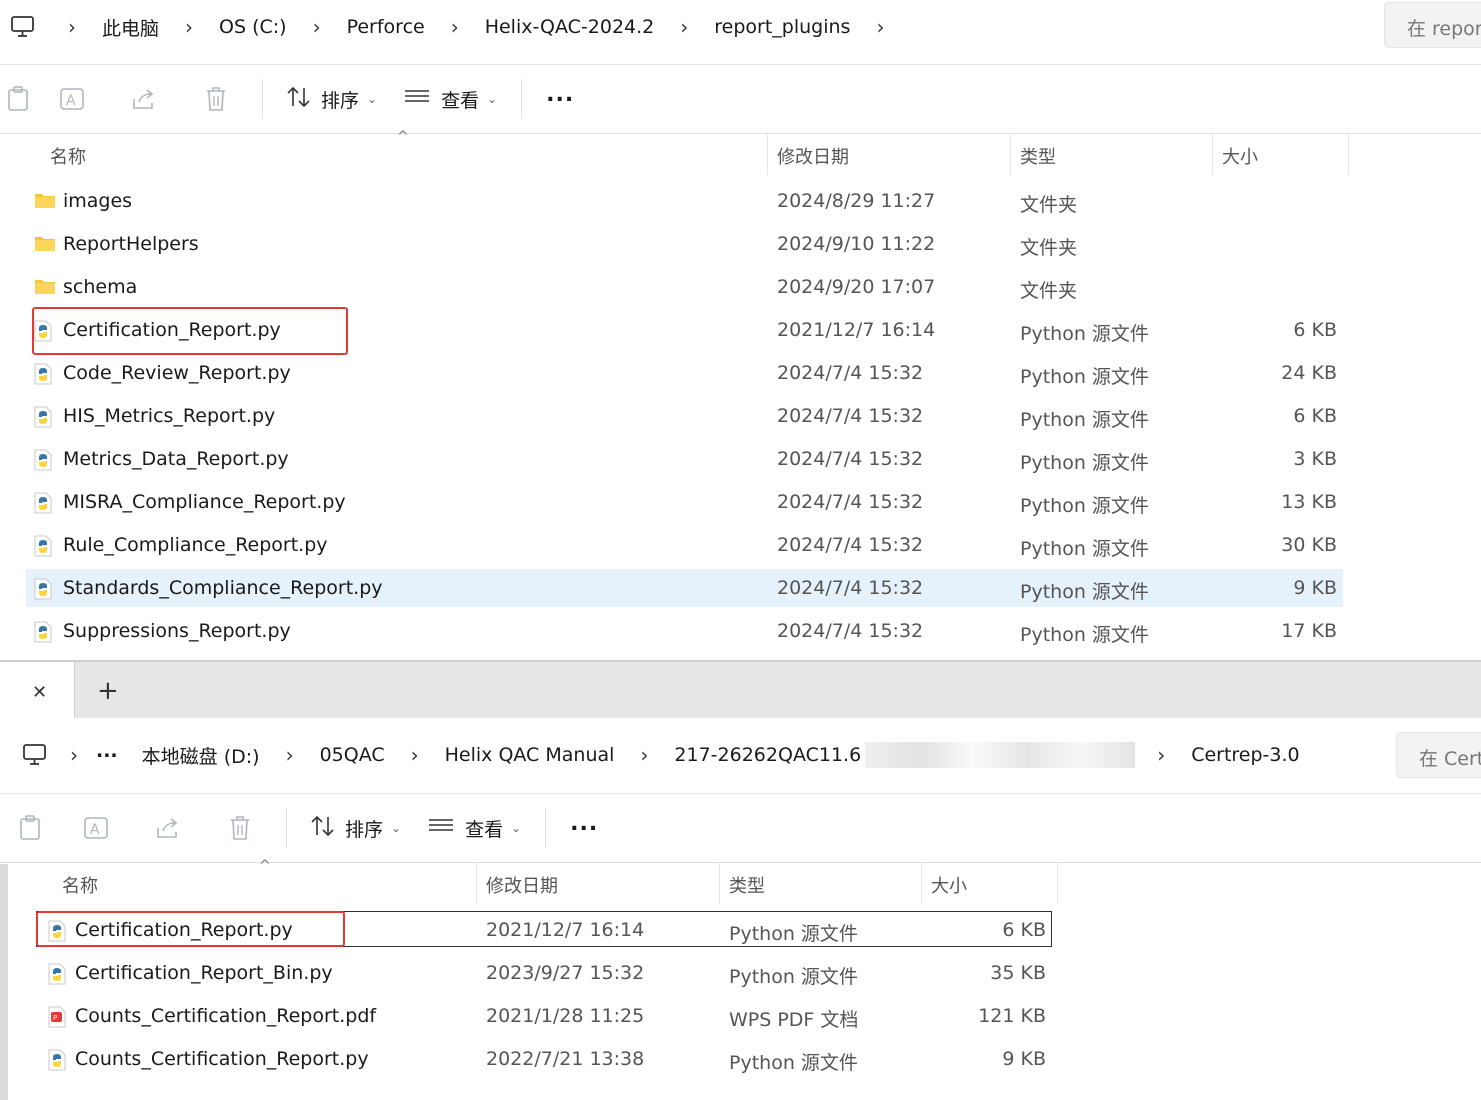 This screenshot has height=1100, width=1481. Describe the element at coordinates (740, 152) in the screenshot. I see `top-column-header: ^ 名称 修改日期 类型 大小` at that location.